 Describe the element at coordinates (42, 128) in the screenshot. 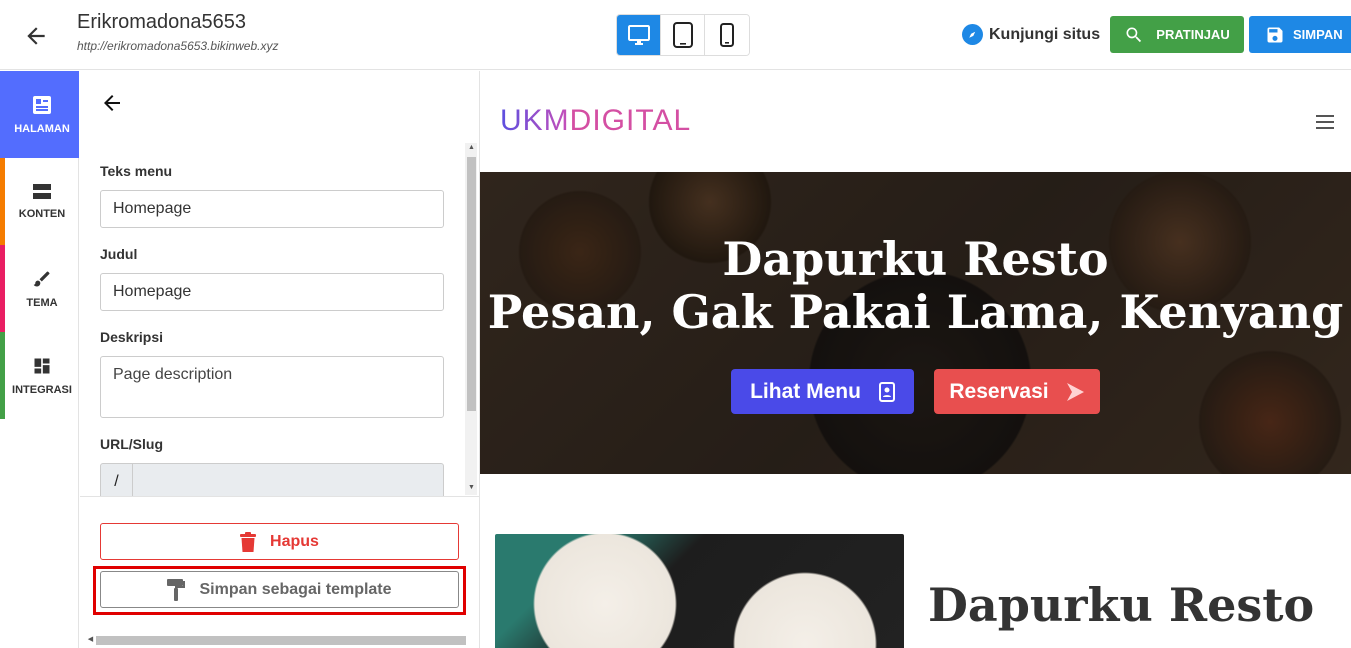

I see `sidebar-item-label: HALAMAN` at that location.